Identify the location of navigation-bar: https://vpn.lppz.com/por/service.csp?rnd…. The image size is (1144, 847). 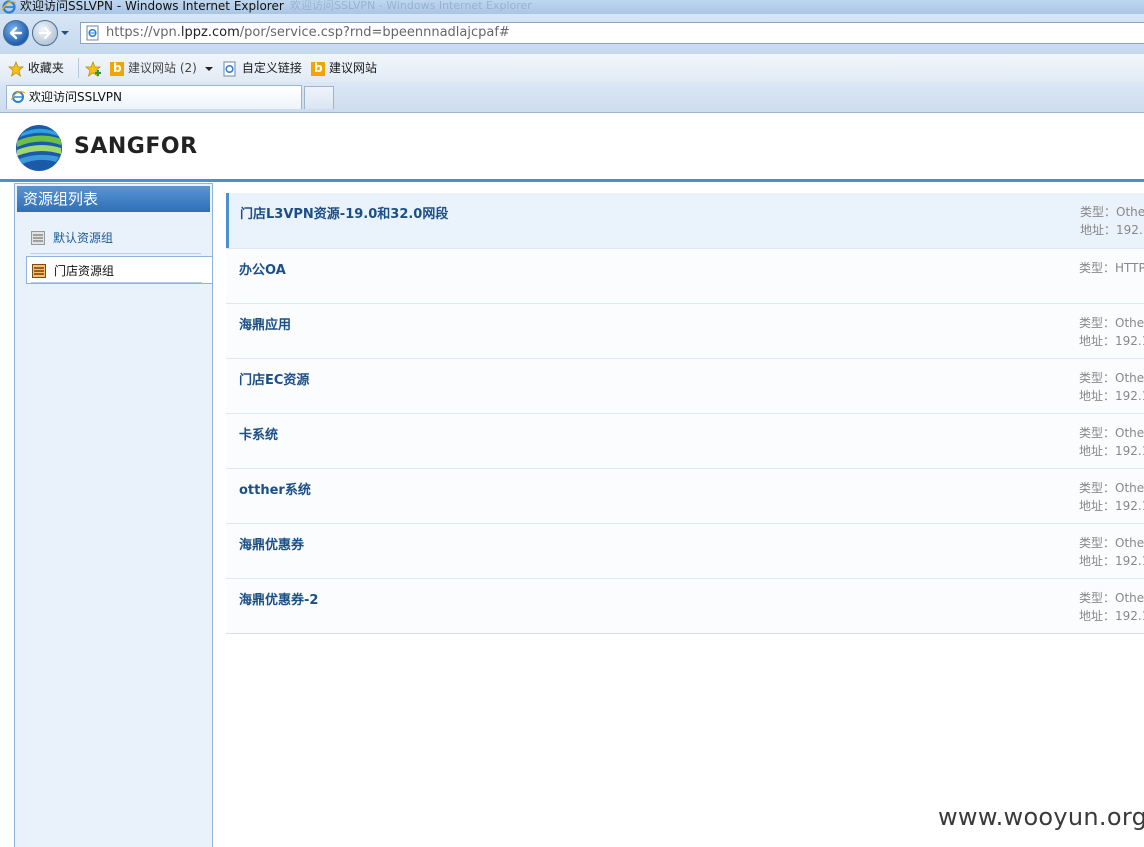
(572, 34).